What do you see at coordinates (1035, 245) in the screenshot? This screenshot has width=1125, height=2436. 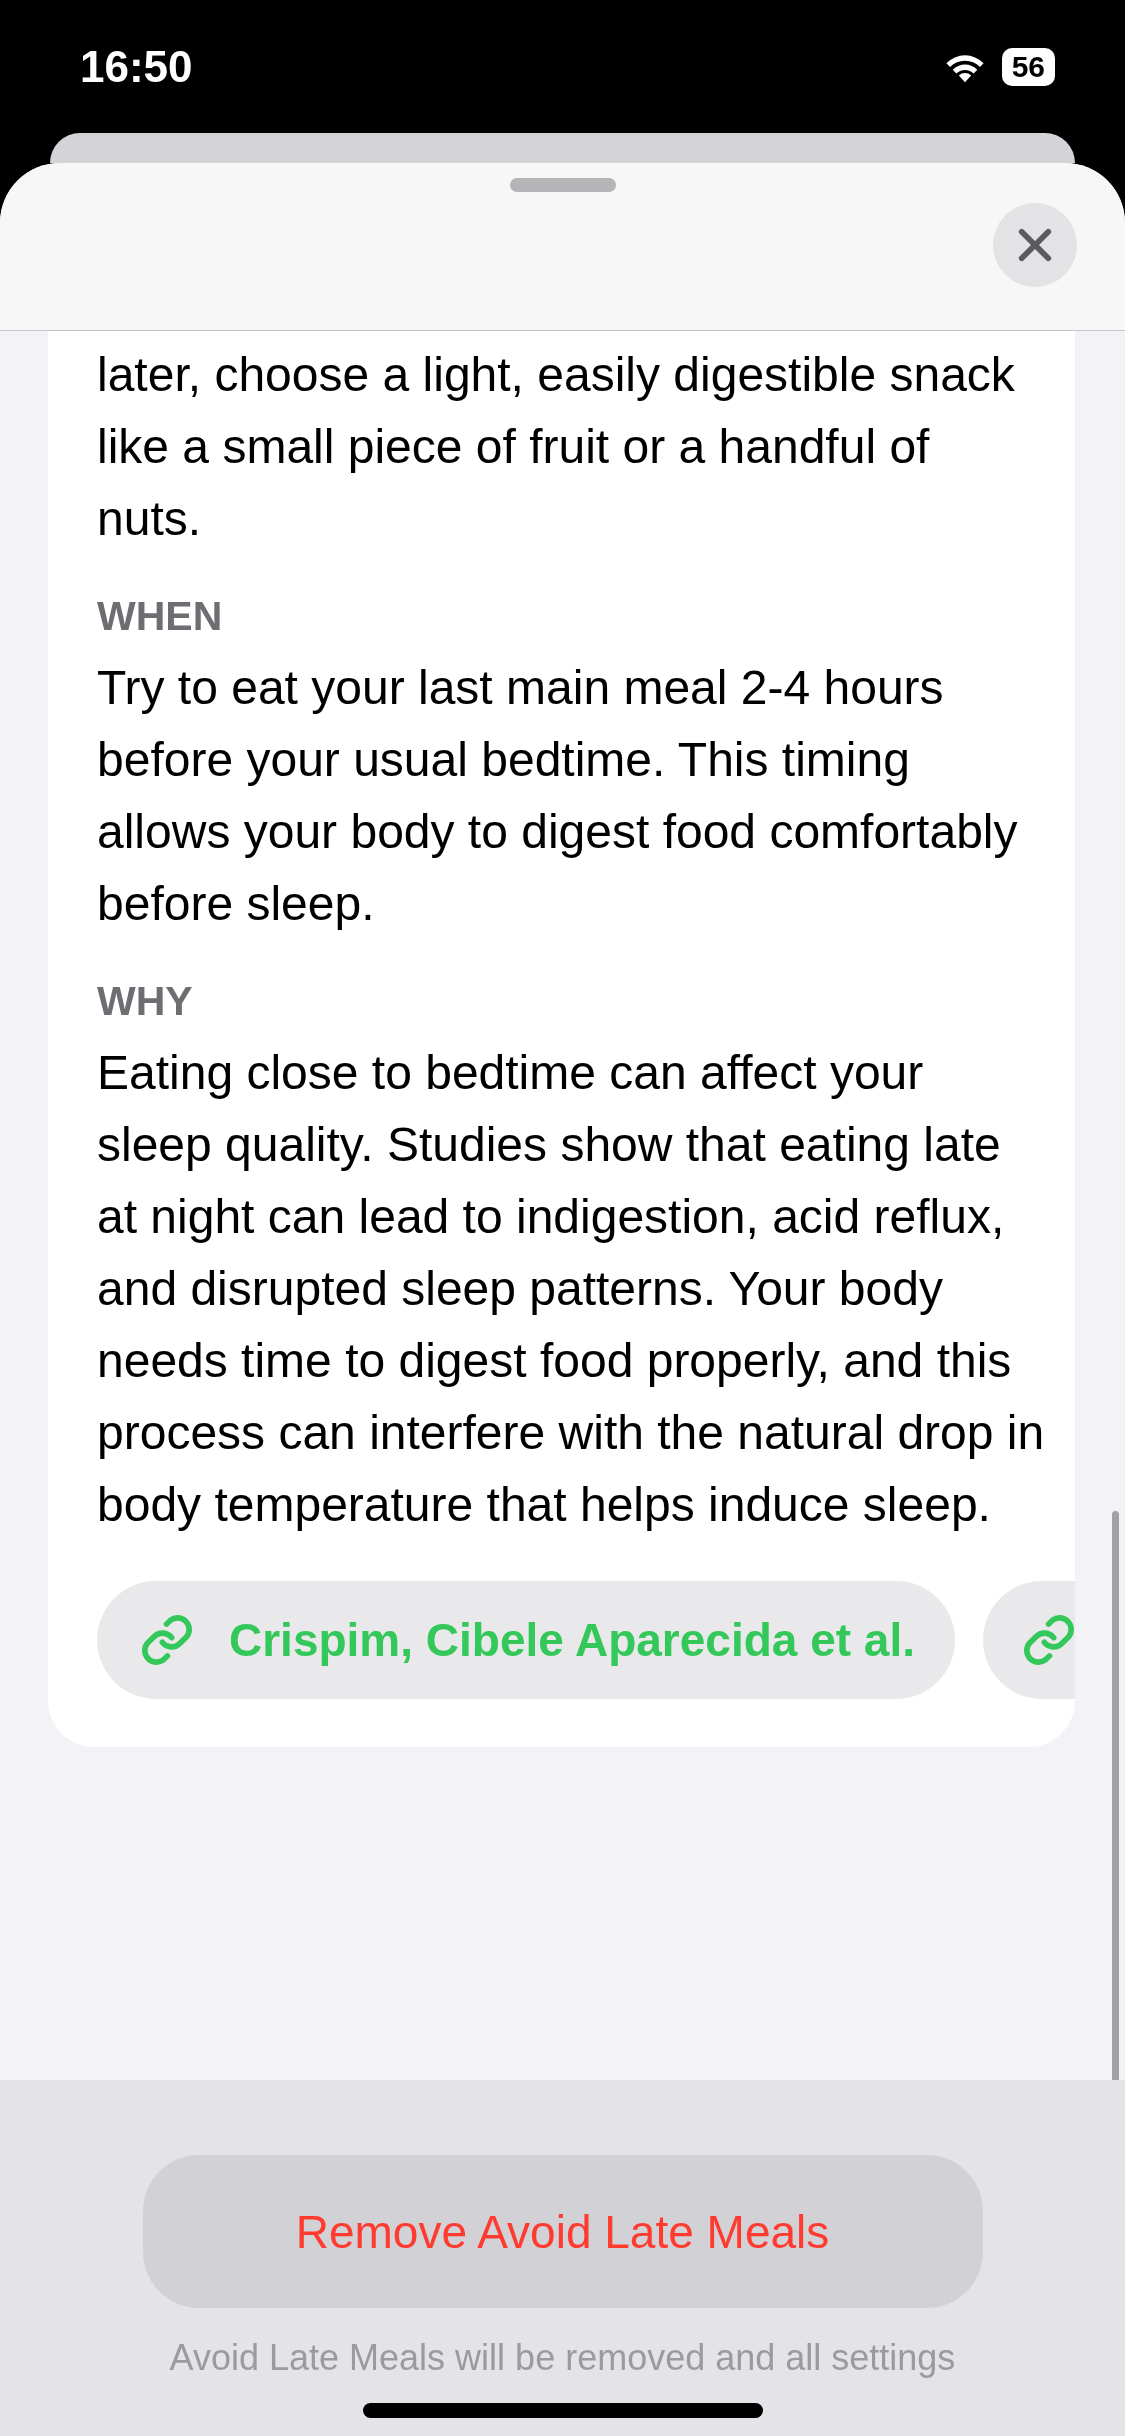 I see `close-icon` at bounding box center [1035, 245].